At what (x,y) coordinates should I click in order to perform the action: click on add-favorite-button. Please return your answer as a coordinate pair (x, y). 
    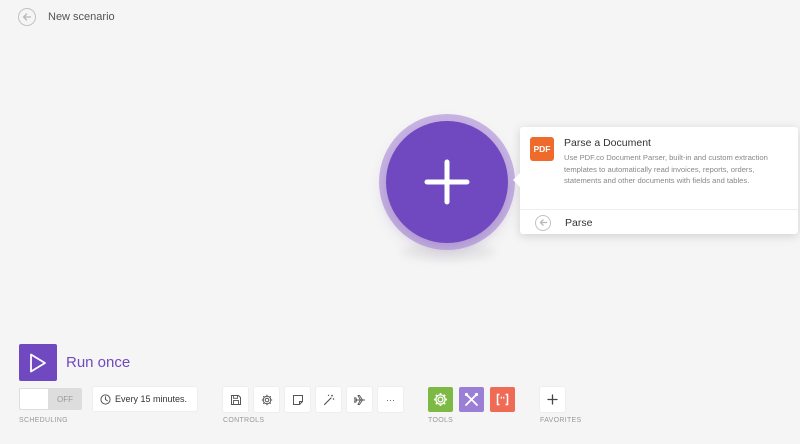
    Looking at the image, I should click on (552, 399).